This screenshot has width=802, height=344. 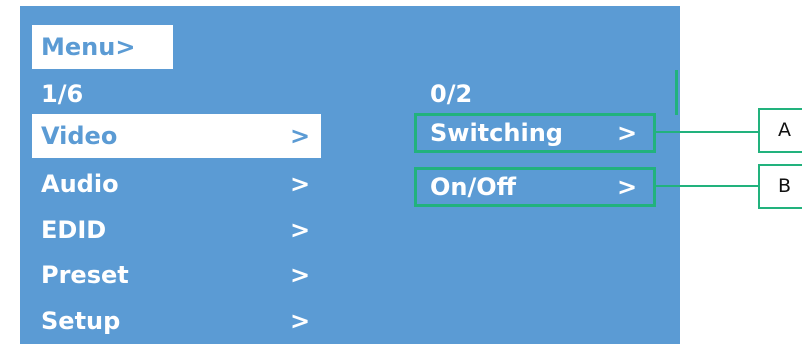 What do you see at coordinates (707, 132) in the screenshot?
I see `callout-connector-a` at bounding box center [707, 132].